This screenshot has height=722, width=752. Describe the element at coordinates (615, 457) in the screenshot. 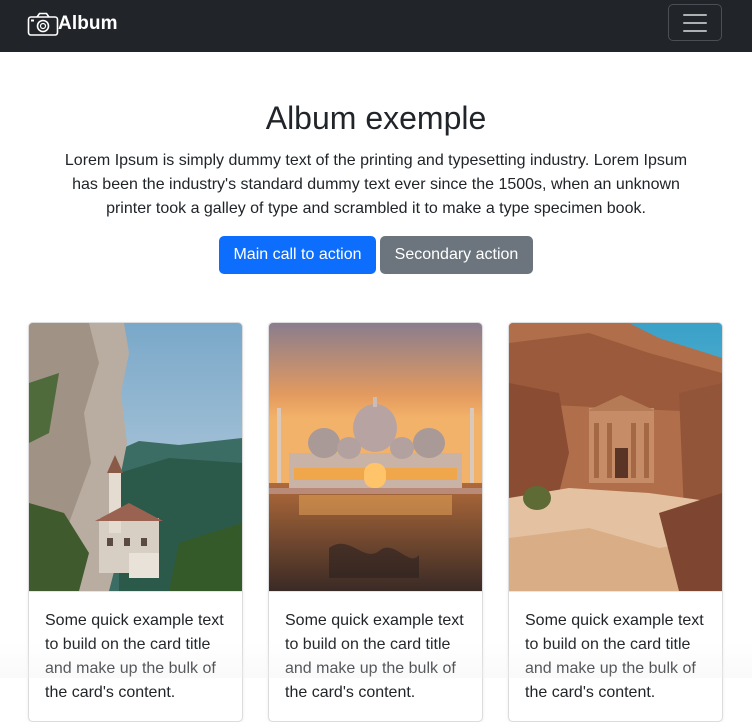

I see `petra-treasury-photo` at that location.